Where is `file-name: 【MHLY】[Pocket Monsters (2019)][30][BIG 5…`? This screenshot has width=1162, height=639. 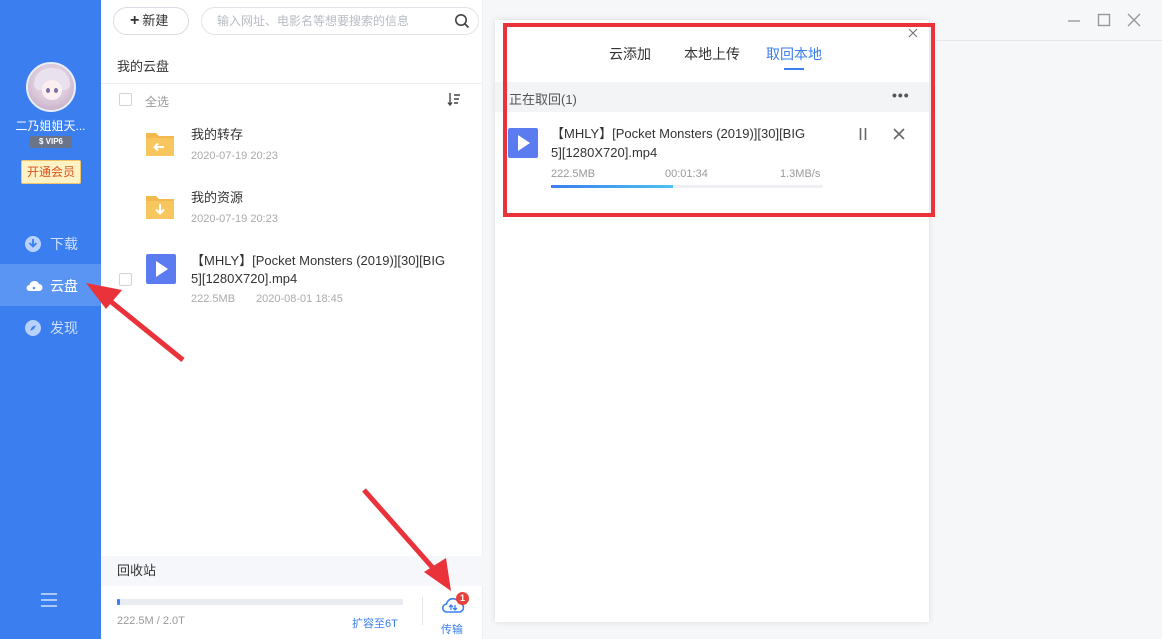 file-name: 【MHLY】[Pocket Monsters (2019)][30][BIG 5… is located at coordinates (331, 270).